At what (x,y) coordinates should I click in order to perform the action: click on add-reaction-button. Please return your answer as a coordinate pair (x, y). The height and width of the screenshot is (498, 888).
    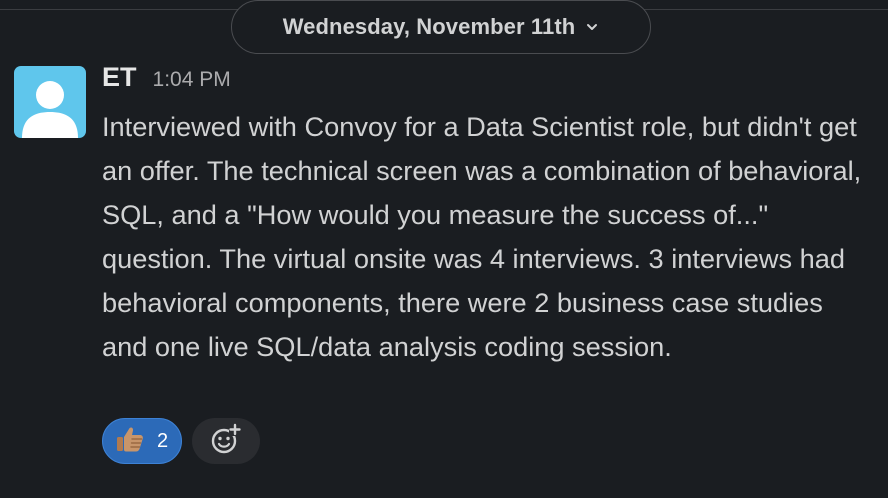
    Looking at the image, I should click on (226, 441).